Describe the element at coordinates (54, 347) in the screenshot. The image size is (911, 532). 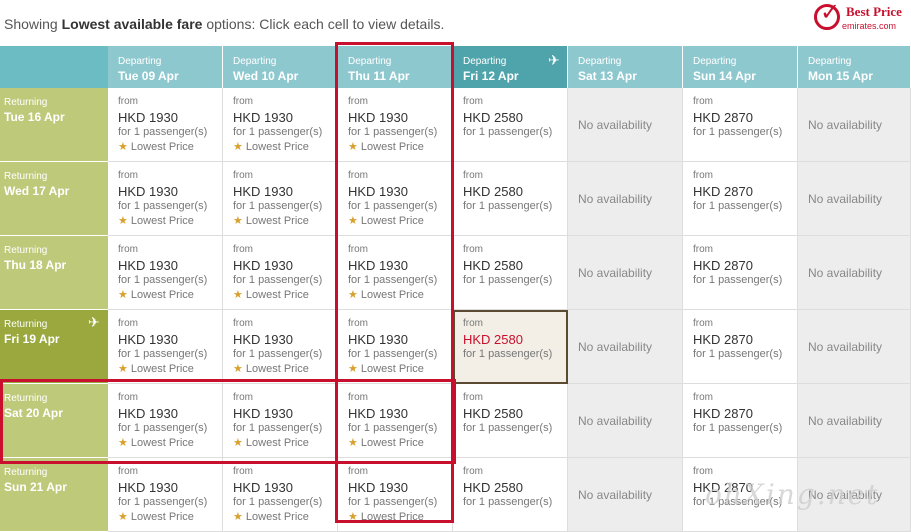
I see `returning-header-fri-19: Returning Fri 19 Apr ✈` at that location.